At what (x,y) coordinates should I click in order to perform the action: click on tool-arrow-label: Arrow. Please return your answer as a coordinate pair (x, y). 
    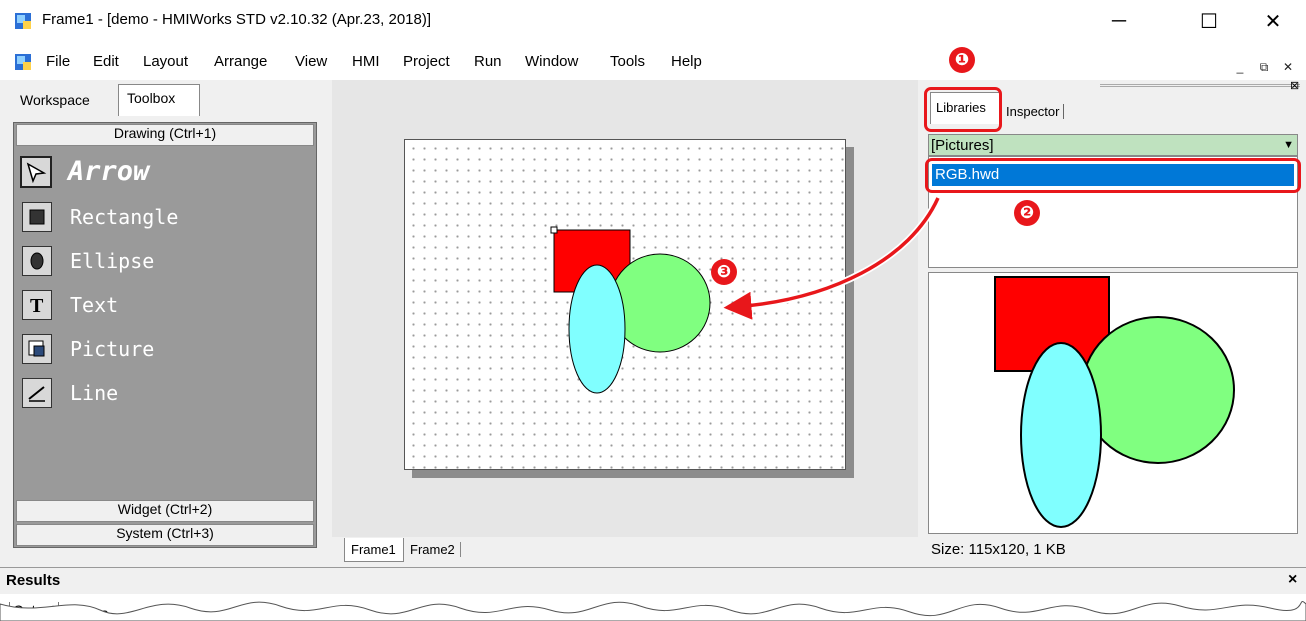
    Looking at the image, I should click on (109, 171).